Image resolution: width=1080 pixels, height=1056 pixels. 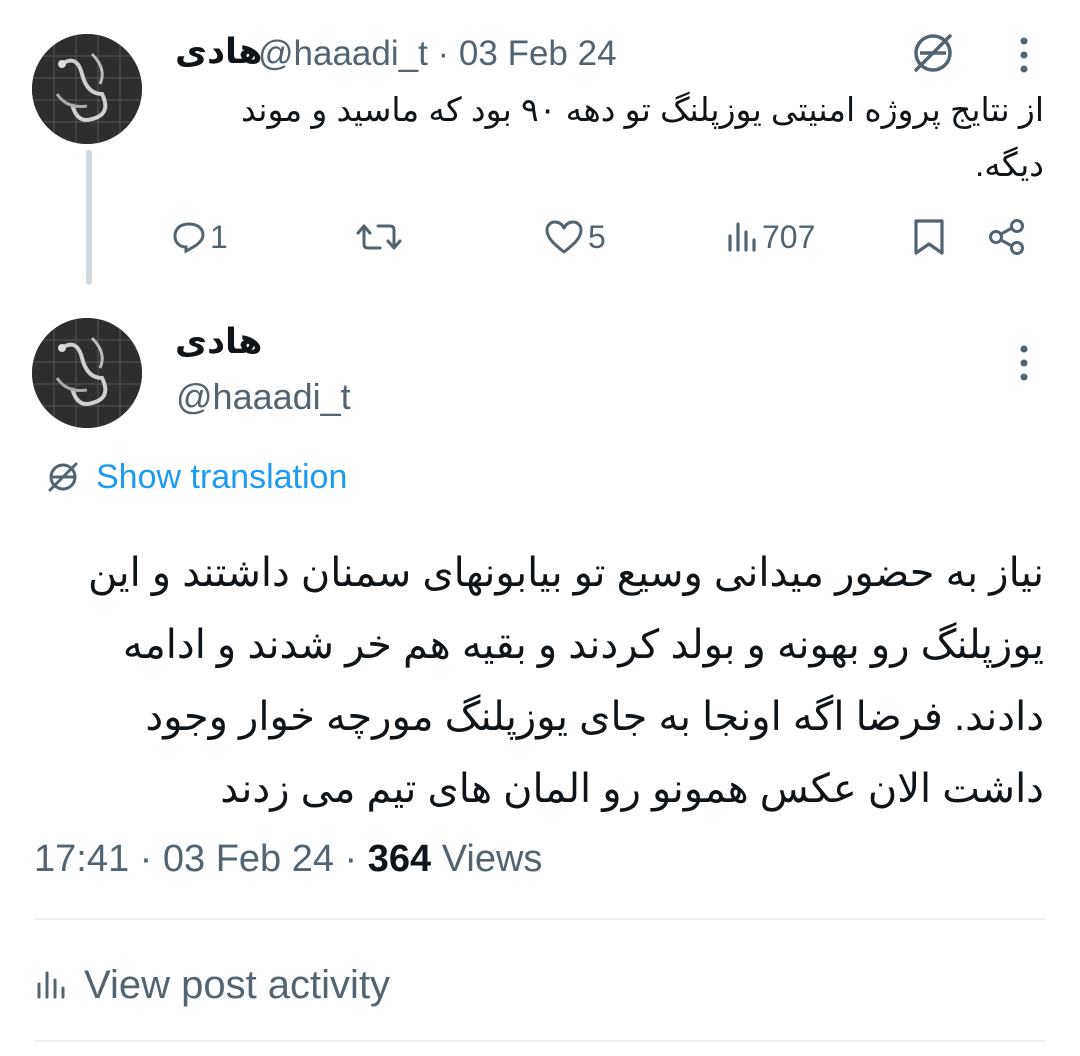 What do you see at coordinates (51, 985) in the screenshot?
I see `analytics-icon` at bounding box center [51, 985].